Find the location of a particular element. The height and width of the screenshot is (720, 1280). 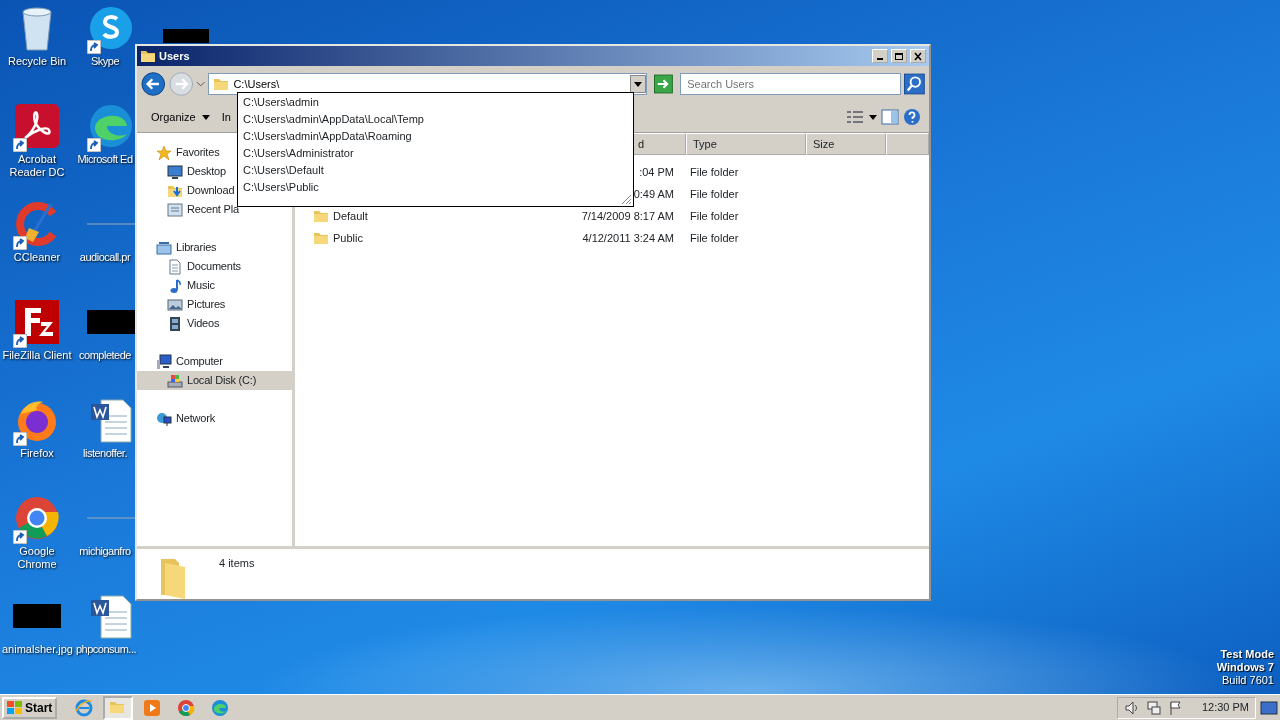

file-name: Default is located at coordinates (350, 216).